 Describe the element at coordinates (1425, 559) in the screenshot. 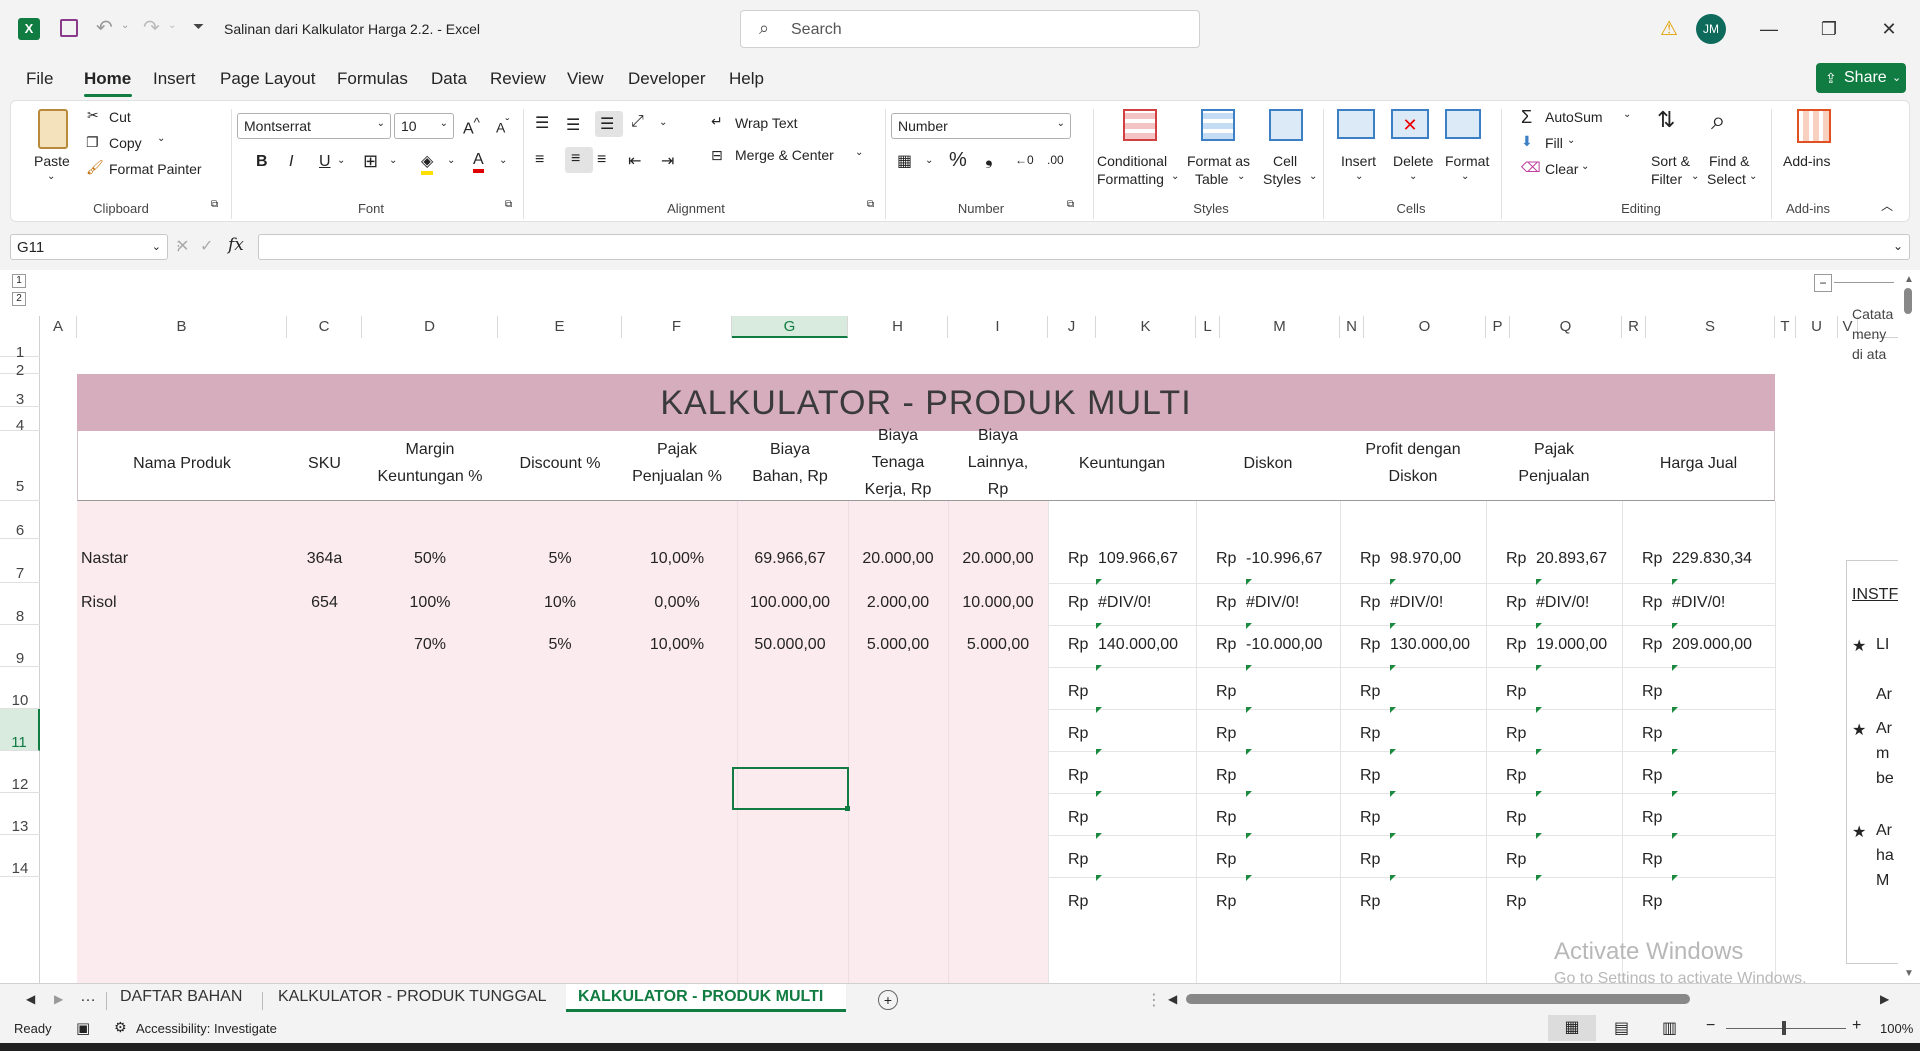

I see `cell-profit: 98.970,00` at that location.